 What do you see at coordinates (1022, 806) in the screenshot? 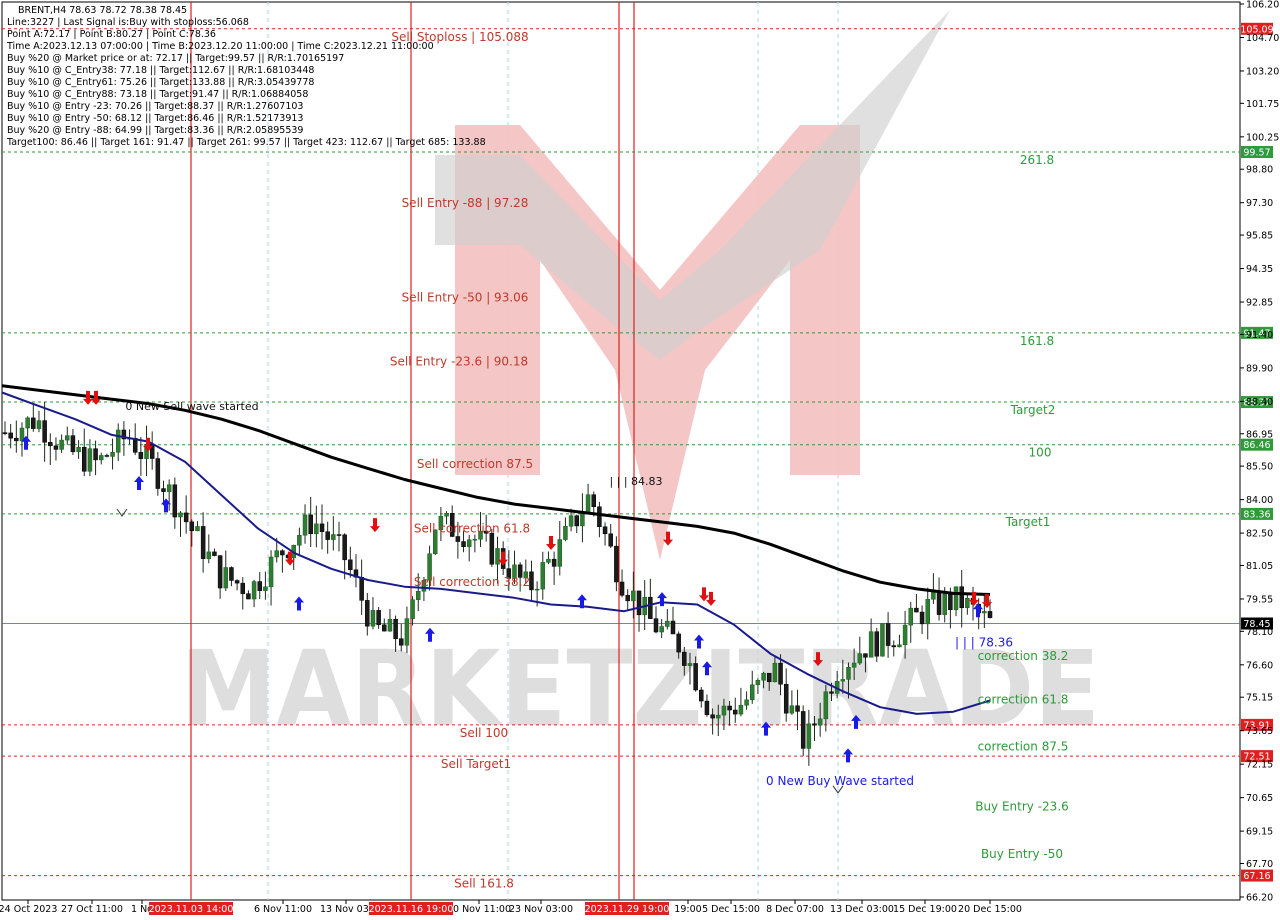
I see `chart-annotation: Buy Entry -23.6` at bounding box center [1022, 806].